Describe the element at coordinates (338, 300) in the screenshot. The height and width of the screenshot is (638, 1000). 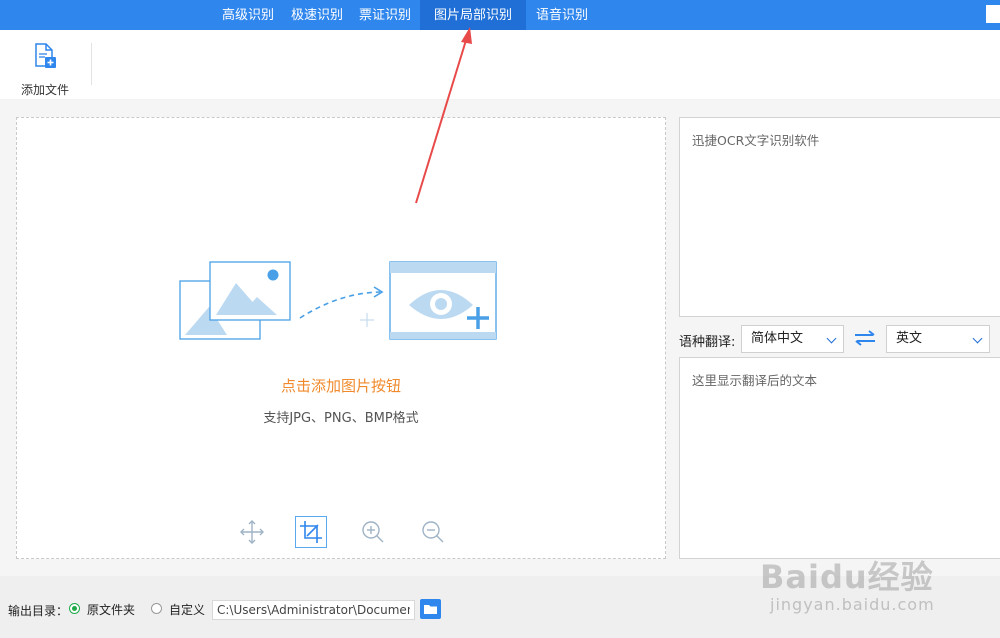
I see `add-image-illustration` at that location.